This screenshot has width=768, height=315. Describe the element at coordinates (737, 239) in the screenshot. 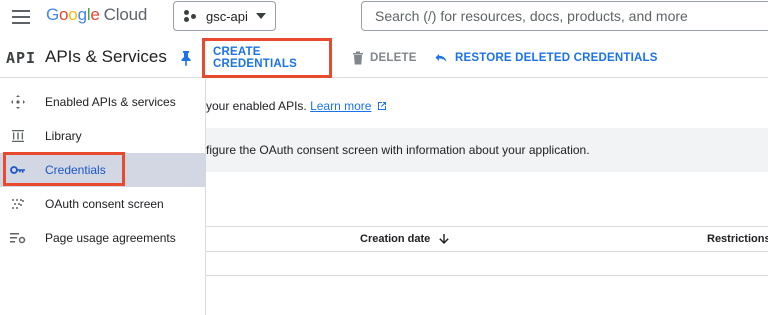

I see `column-restrictions: Restrictions` at that location.